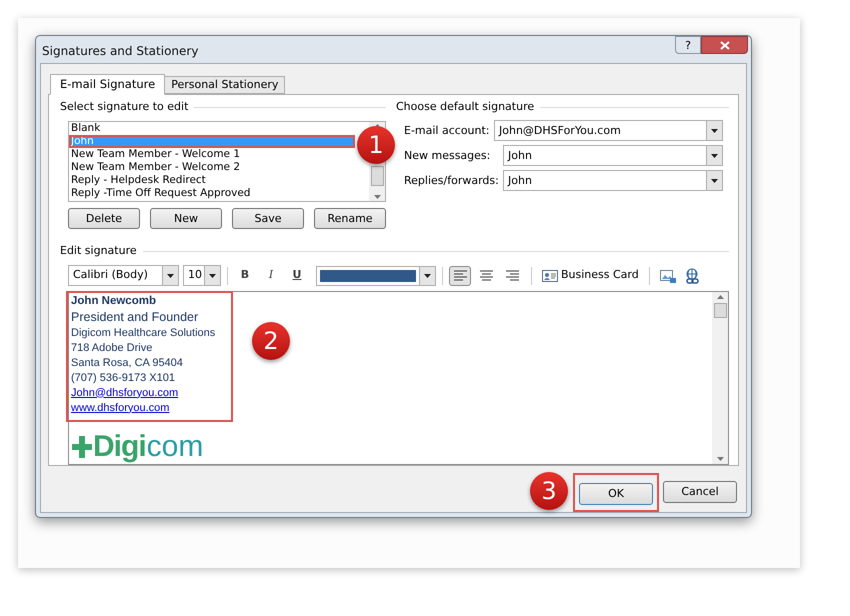  Describe the element at coordinates (465, 106) in the screenshot. I see `group-heading: Choose default signature` at that location.